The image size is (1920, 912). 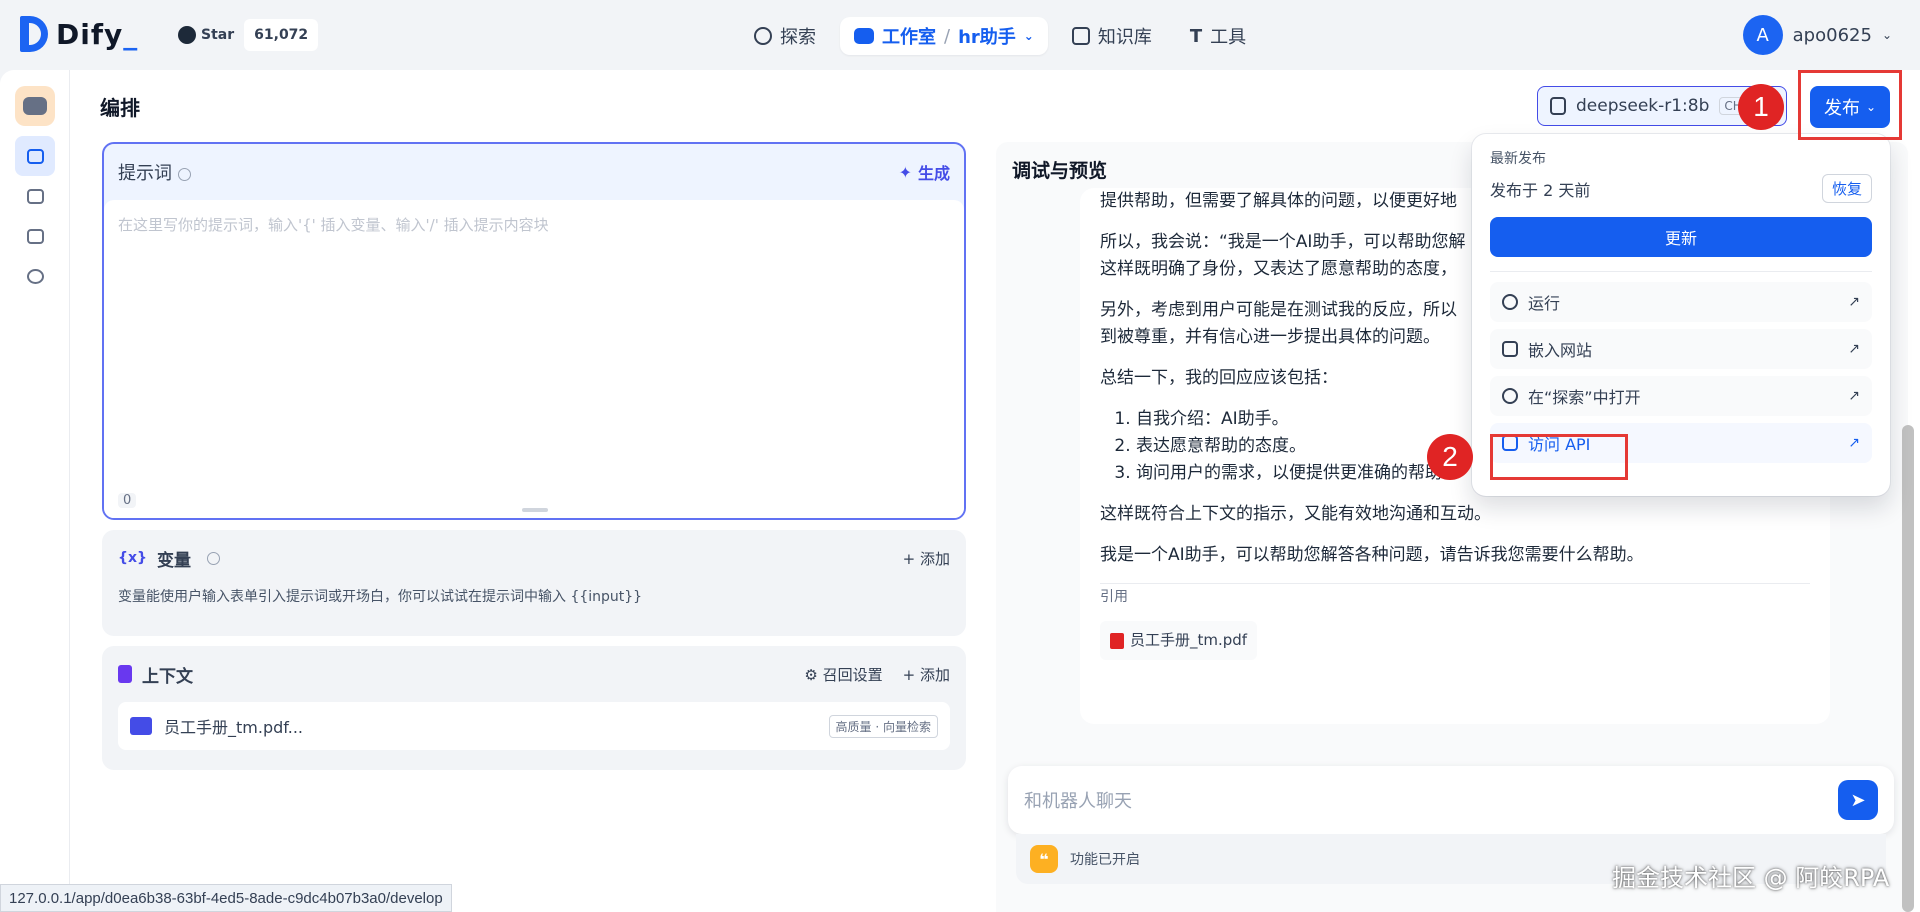 I want to click on published-time: 发布于 2 天前, so click(x=1540, y=190).